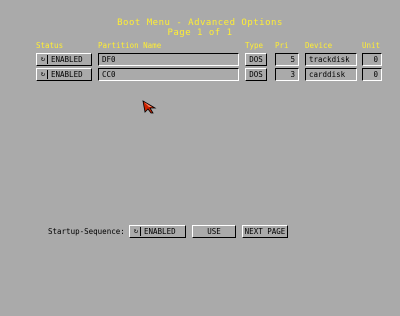  I want to click on next-page-button-label: NEXT PAGE, so click(265, 231).